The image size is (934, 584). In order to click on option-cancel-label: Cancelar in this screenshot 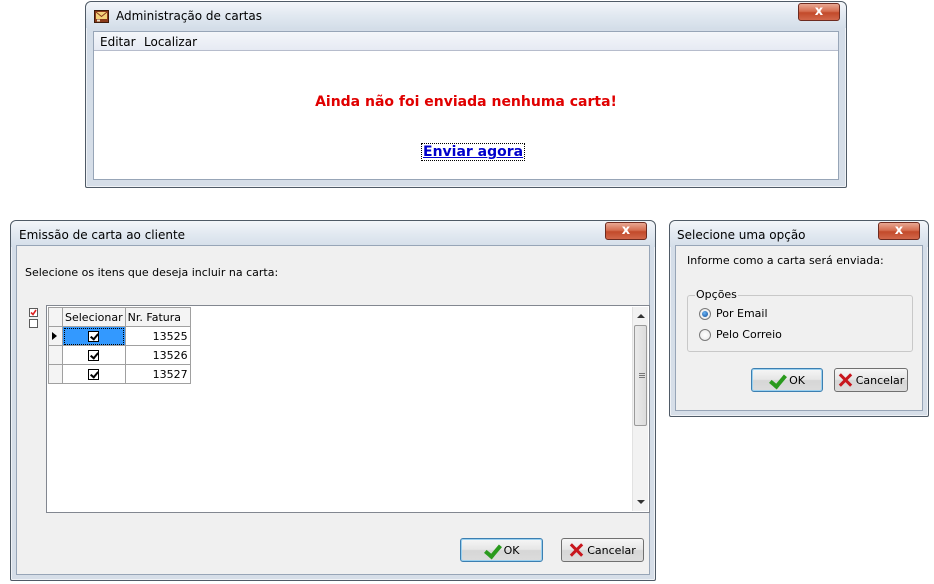, I will do `click(880, 380)`.